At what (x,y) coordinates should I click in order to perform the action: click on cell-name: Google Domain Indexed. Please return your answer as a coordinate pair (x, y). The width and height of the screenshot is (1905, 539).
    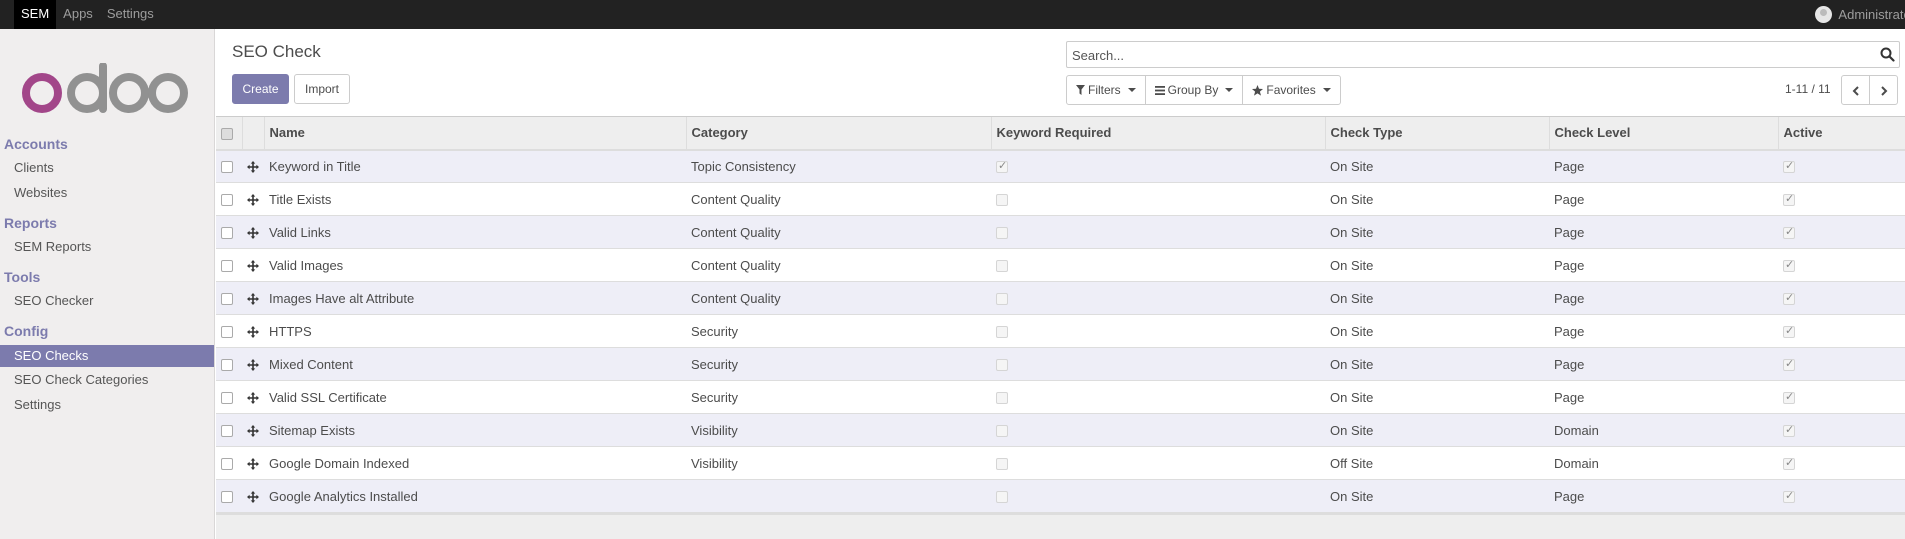
    Looking at the image, I should click on (475, 463).